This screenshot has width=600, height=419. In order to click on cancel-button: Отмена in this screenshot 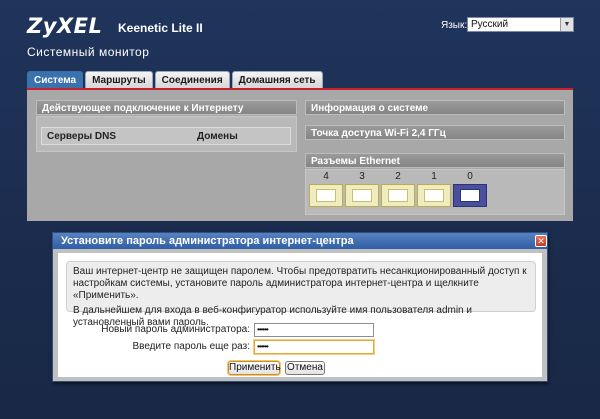, I will do `click(305, 368)`.